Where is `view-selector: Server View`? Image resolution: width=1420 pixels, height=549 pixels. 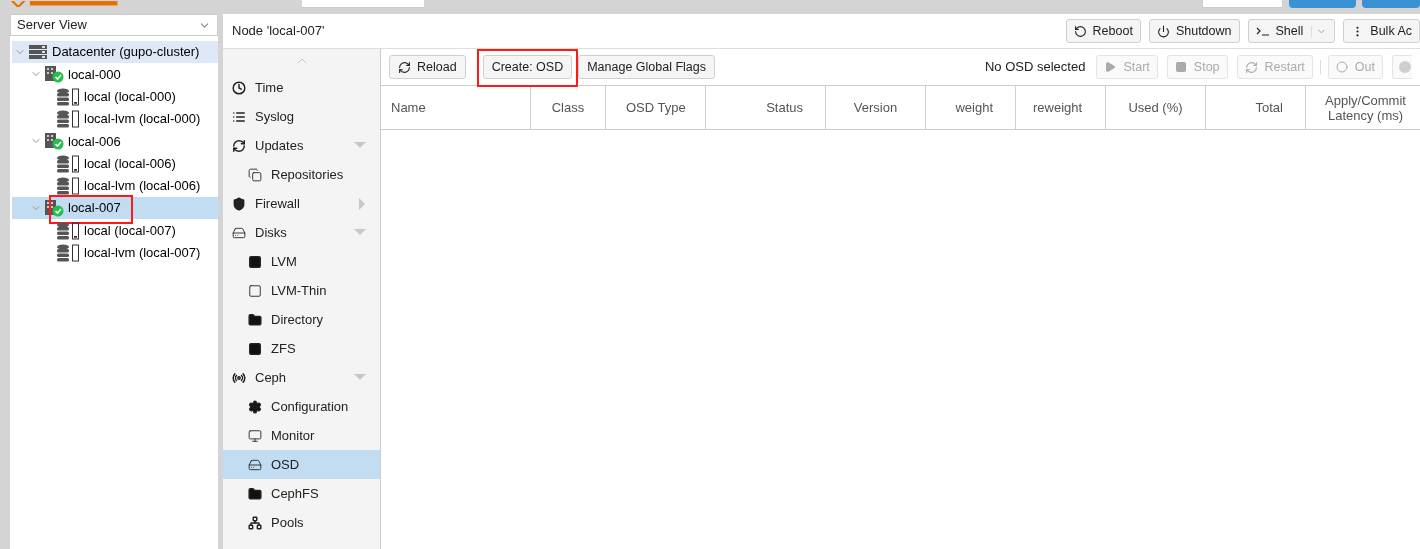 view-selector: Server View is located at coordinates (114, 25).